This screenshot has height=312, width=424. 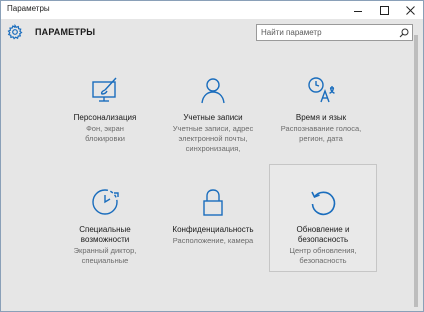 I want to click on tile-description: Фон, экран блокировки, so click(x=105, y=133).